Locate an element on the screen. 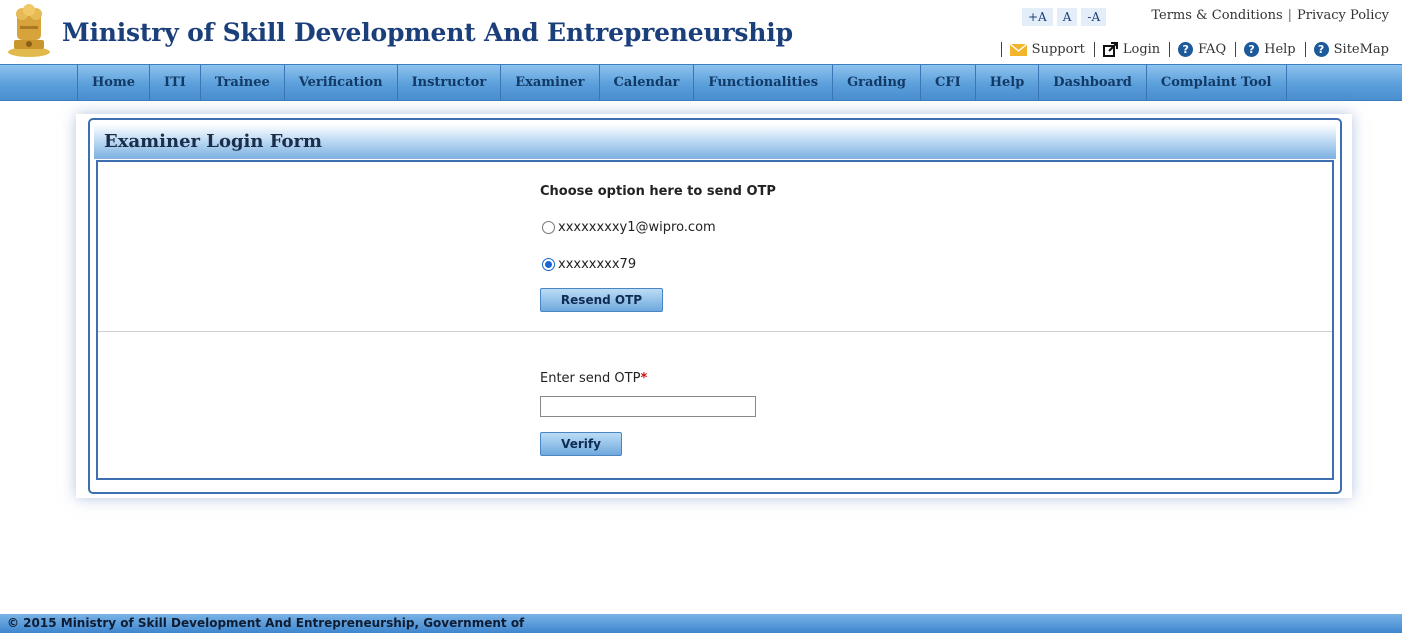 This screenshot has height=633, width=1402. font-size-controls: +A A -A is located at coordinates (1064, 17).